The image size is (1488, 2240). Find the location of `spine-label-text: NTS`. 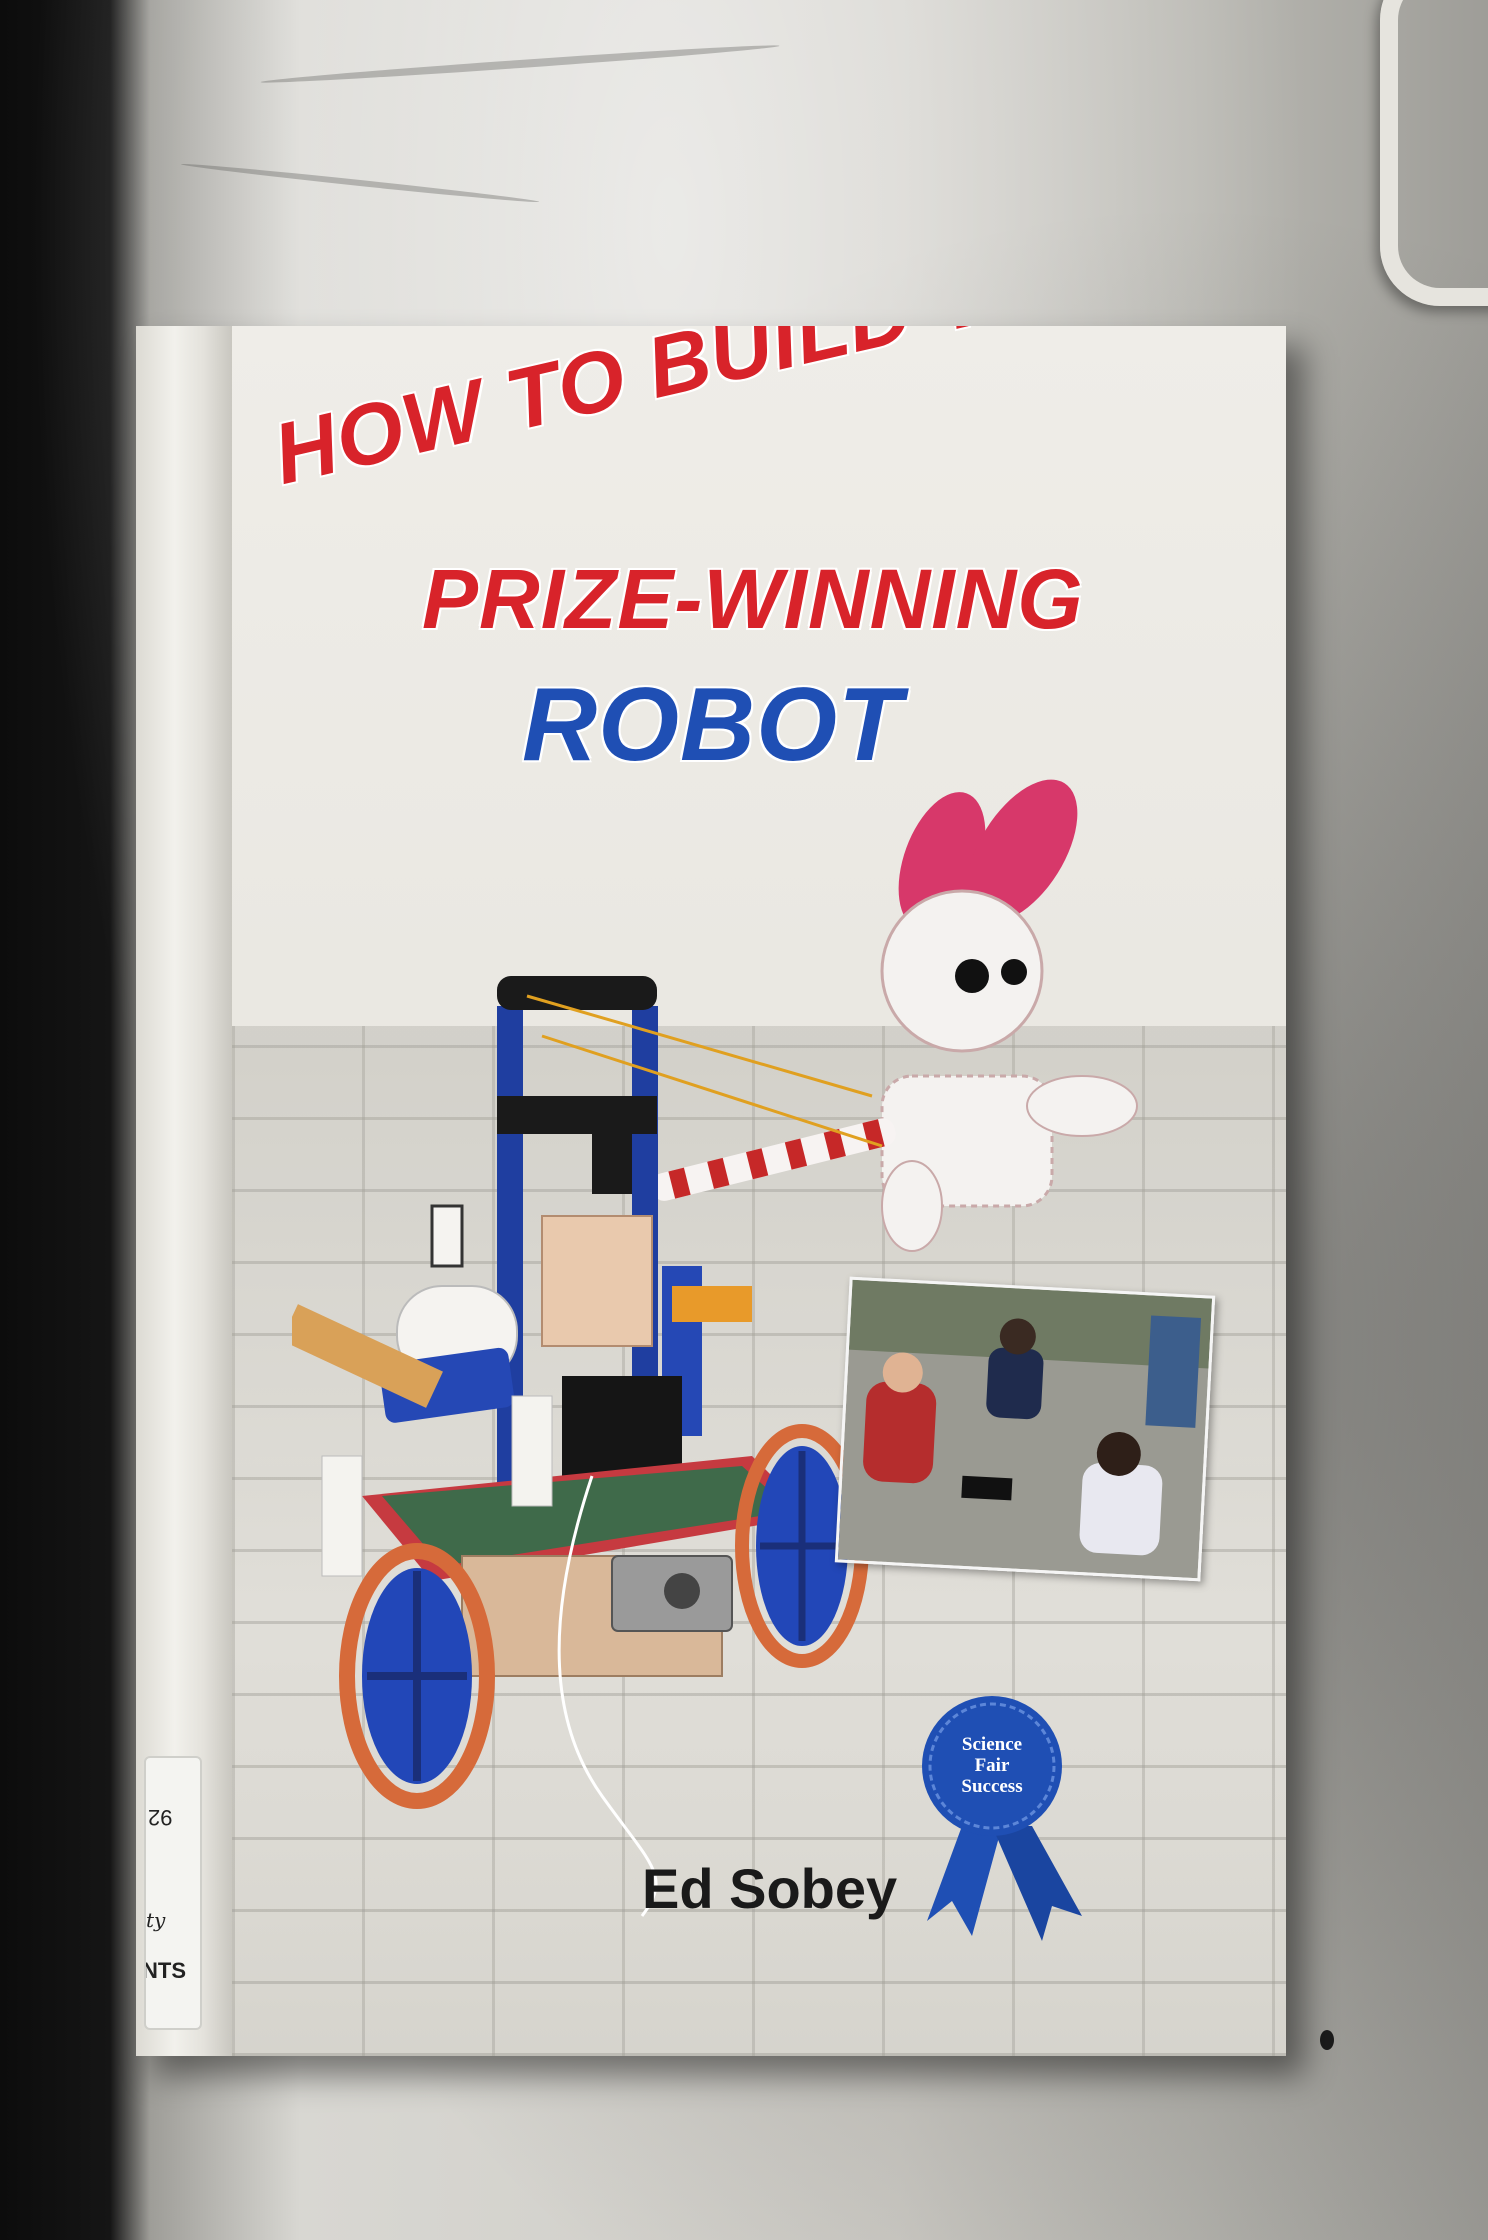

spine-label-text: NTS is located at coordinates (165, 1970).